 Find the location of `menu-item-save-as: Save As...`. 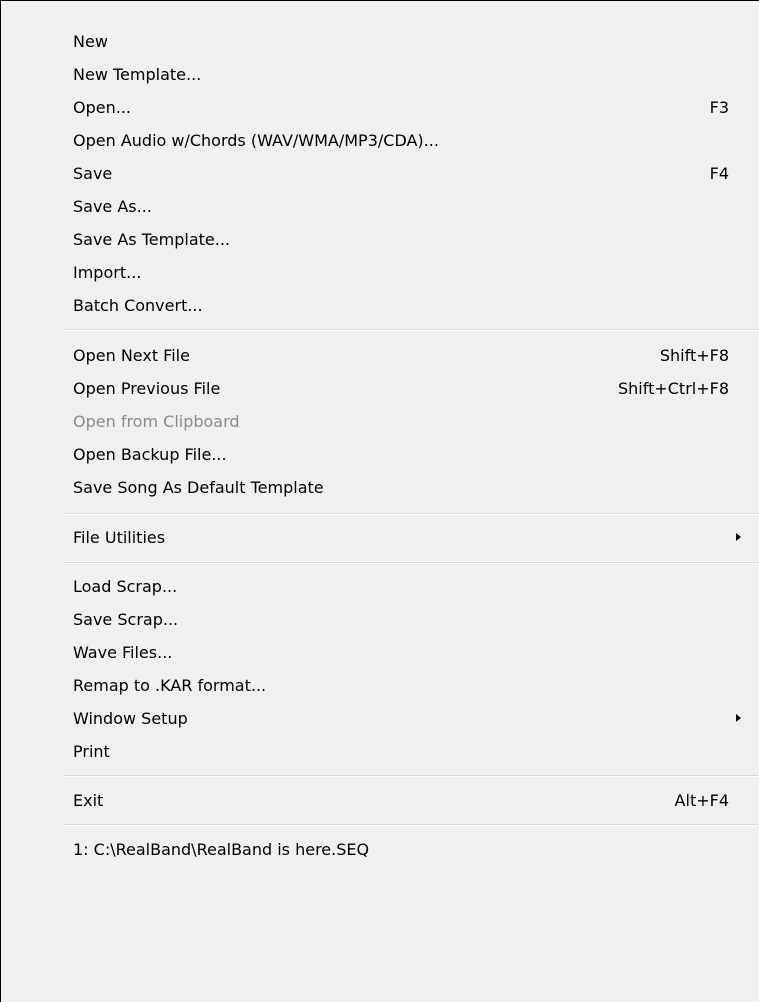

menu-item-save-as: Save As... is located at coordinates (407, 206).